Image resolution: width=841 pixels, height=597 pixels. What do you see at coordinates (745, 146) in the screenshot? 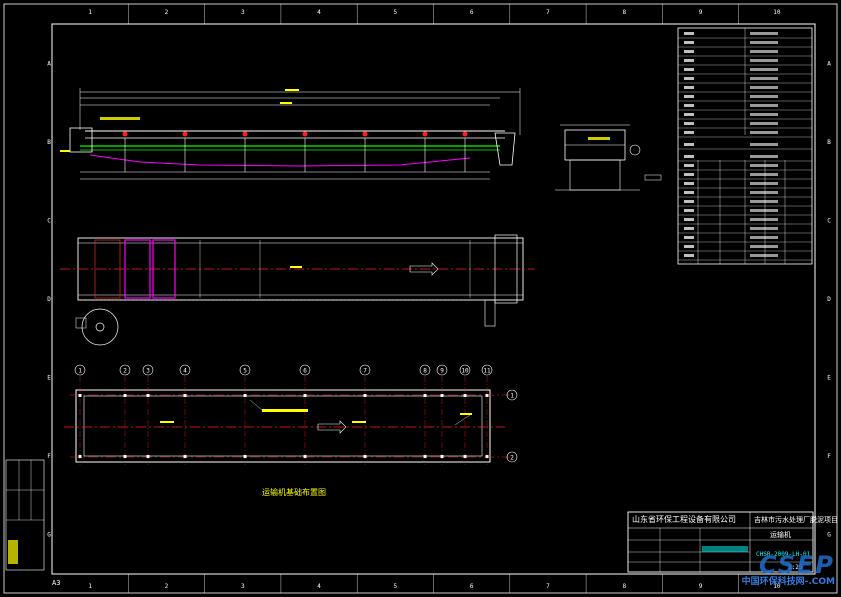
I see `parameter-table` at bounding box center [745, 146].